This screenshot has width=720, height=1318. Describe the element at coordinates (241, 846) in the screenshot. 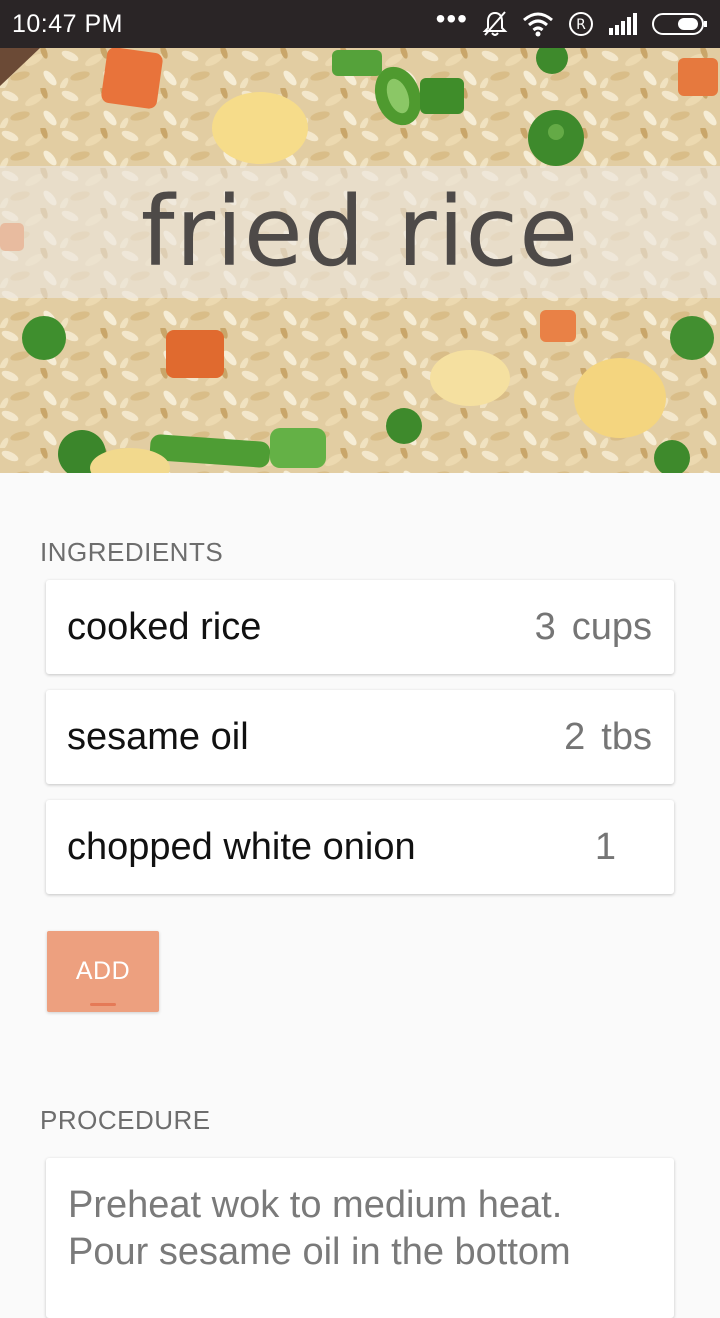

I see `ingredient-name: chopped white onion` at that location.